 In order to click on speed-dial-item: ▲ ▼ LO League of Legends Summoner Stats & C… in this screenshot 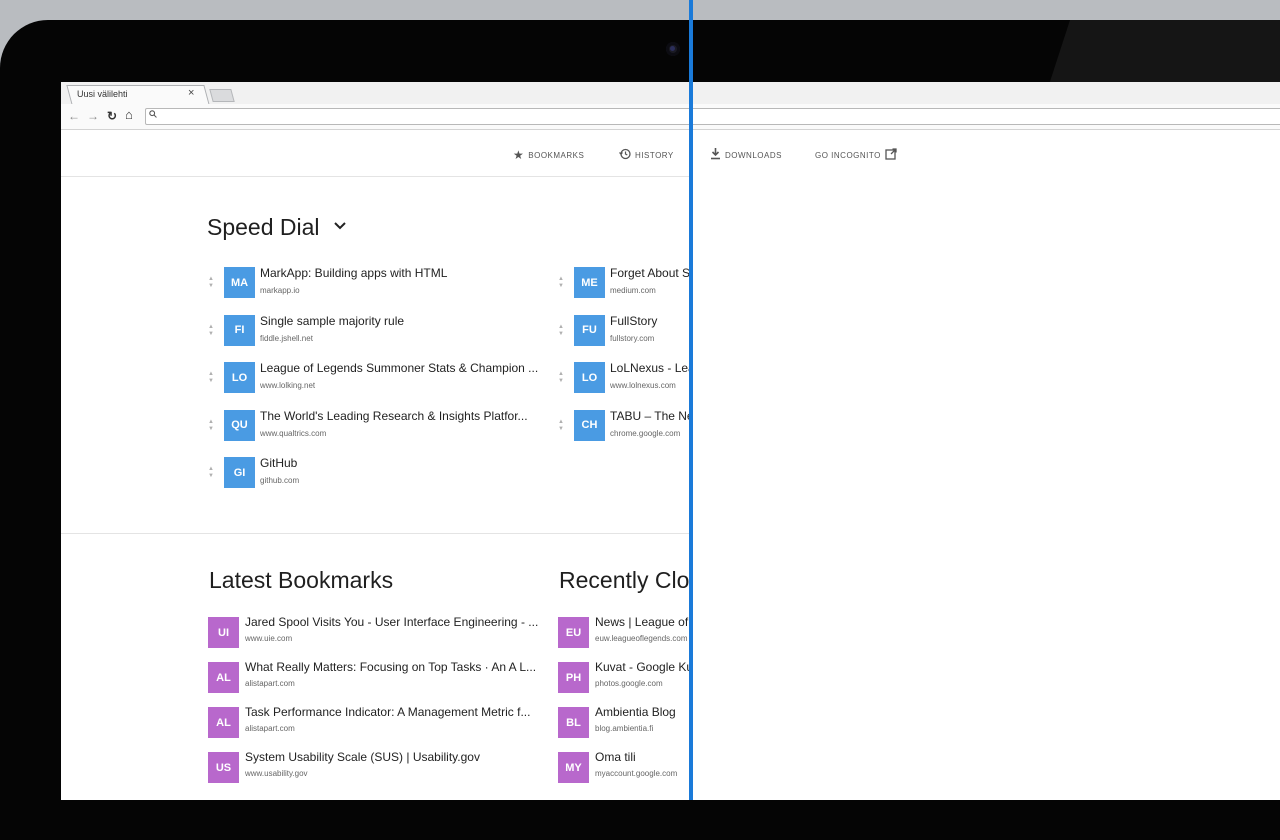, I will do `click(373, 378)`.